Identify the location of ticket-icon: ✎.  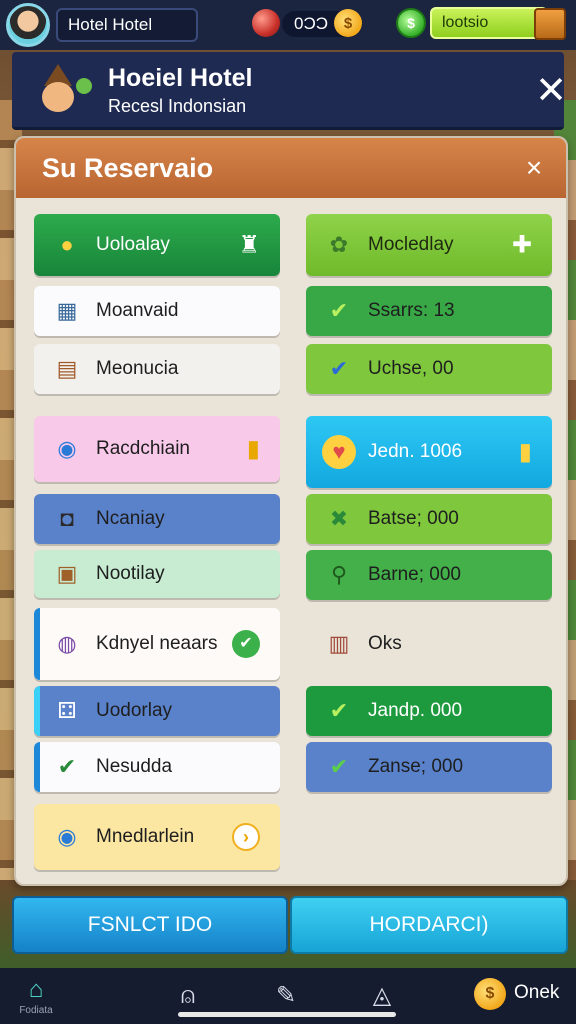
(286, 995).